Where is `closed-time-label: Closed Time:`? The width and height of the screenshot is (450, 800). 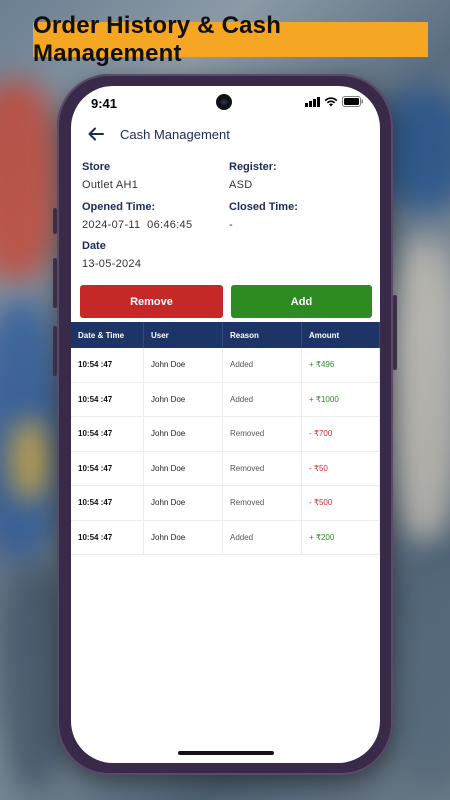
closed-time-label: Closed Time: is located at coordinates (263, 207).